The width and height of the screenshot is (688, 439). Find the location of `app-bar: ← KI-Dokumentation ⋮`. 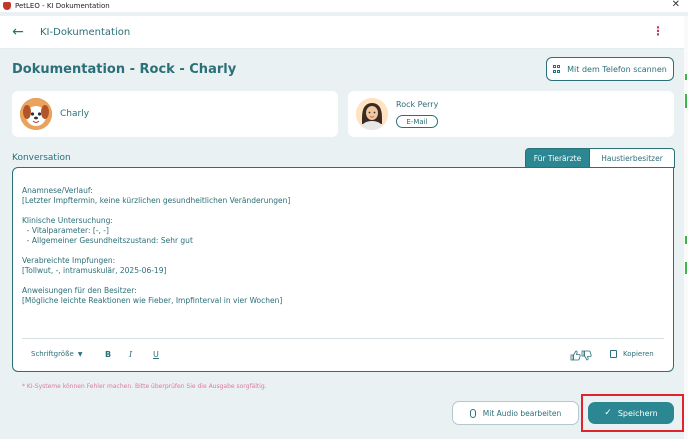

app-bar: ← KI-Dokumentation ⋮ is located at coordinates (342, 32).